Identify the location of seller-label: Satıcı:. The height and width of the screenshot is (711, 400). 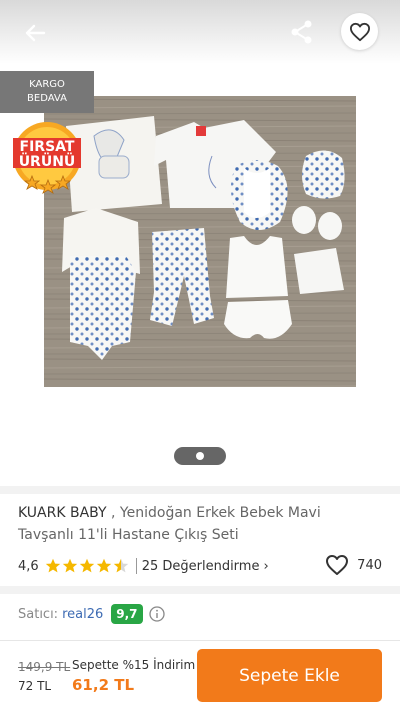
(38, 614).